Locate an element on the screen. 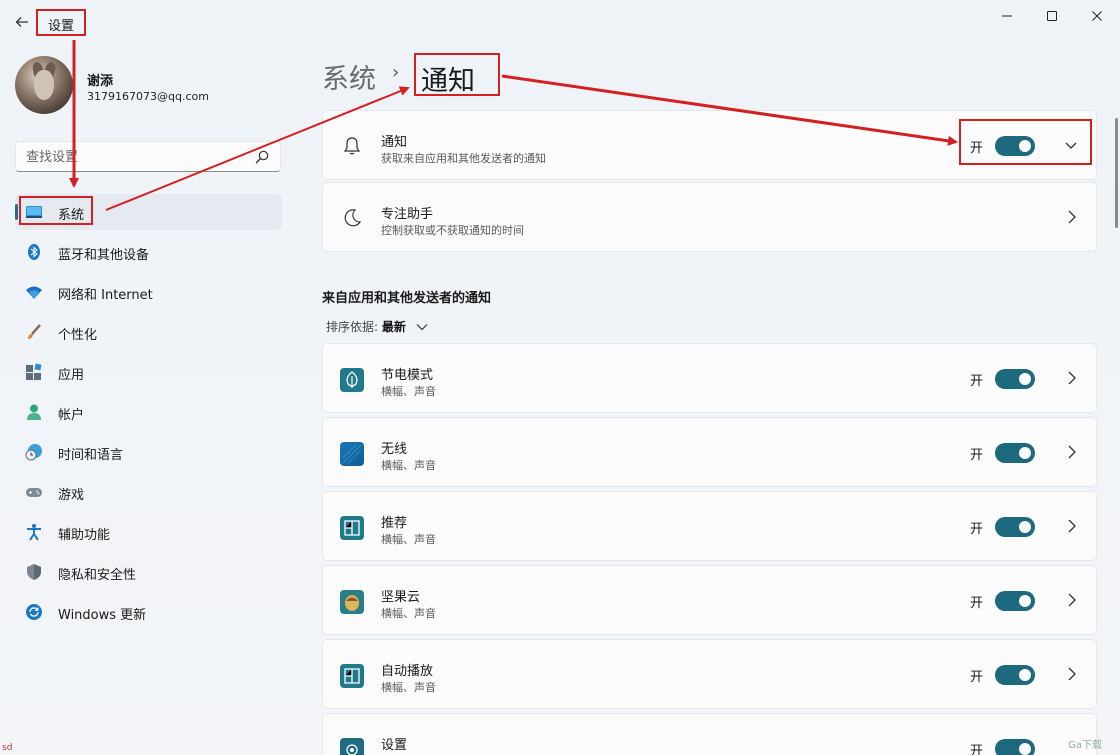 The image size is (1120, 755). shield-icon is located at coordinates (34, 572).